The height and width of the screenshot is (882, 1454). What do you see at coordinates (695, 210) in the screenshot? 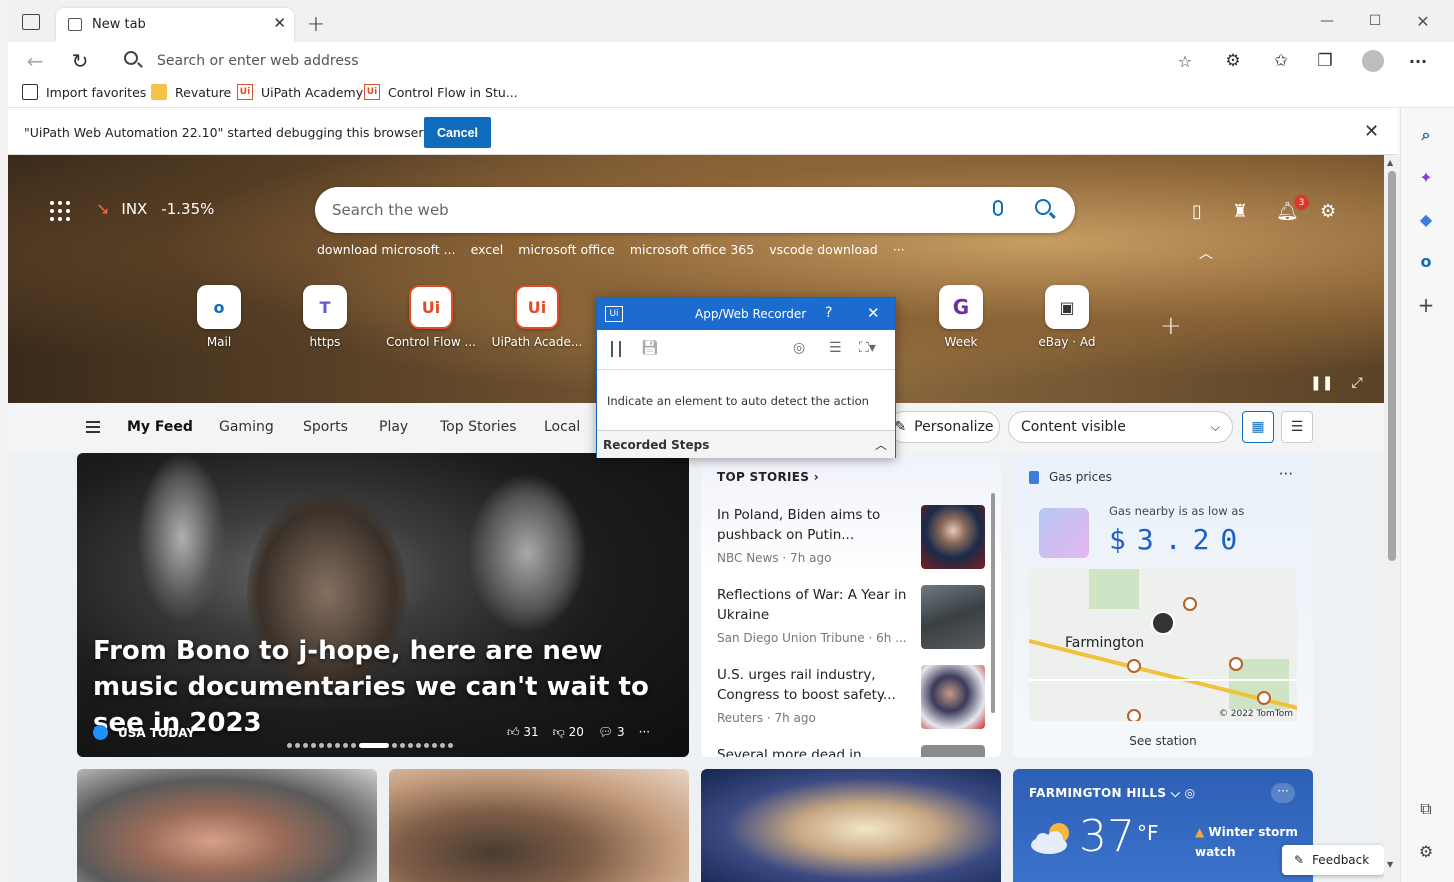
I see `web-search-box: Search the web` at bounding box center [695, 210].